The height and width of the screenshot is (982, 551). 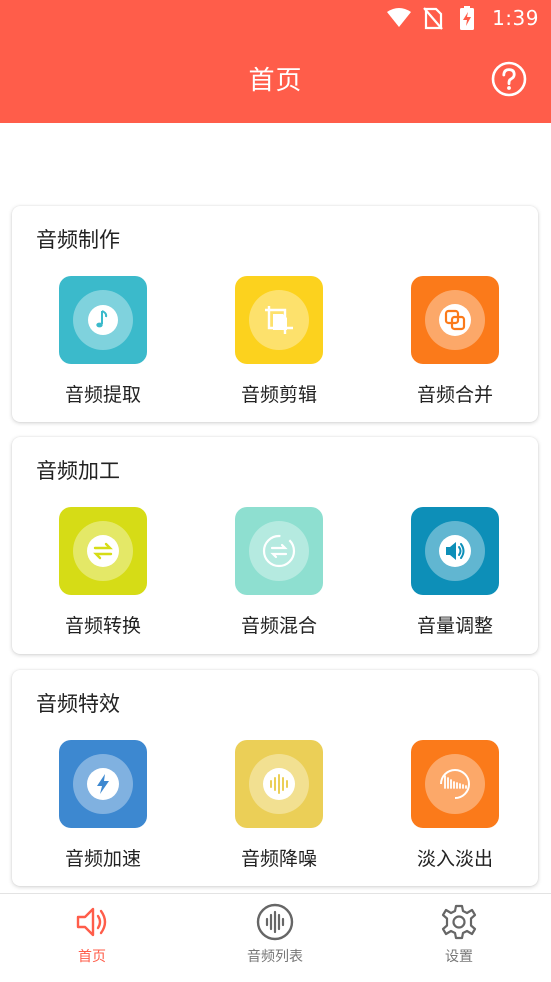 I want to click on music-note-icon, so click(x=103, y=320).